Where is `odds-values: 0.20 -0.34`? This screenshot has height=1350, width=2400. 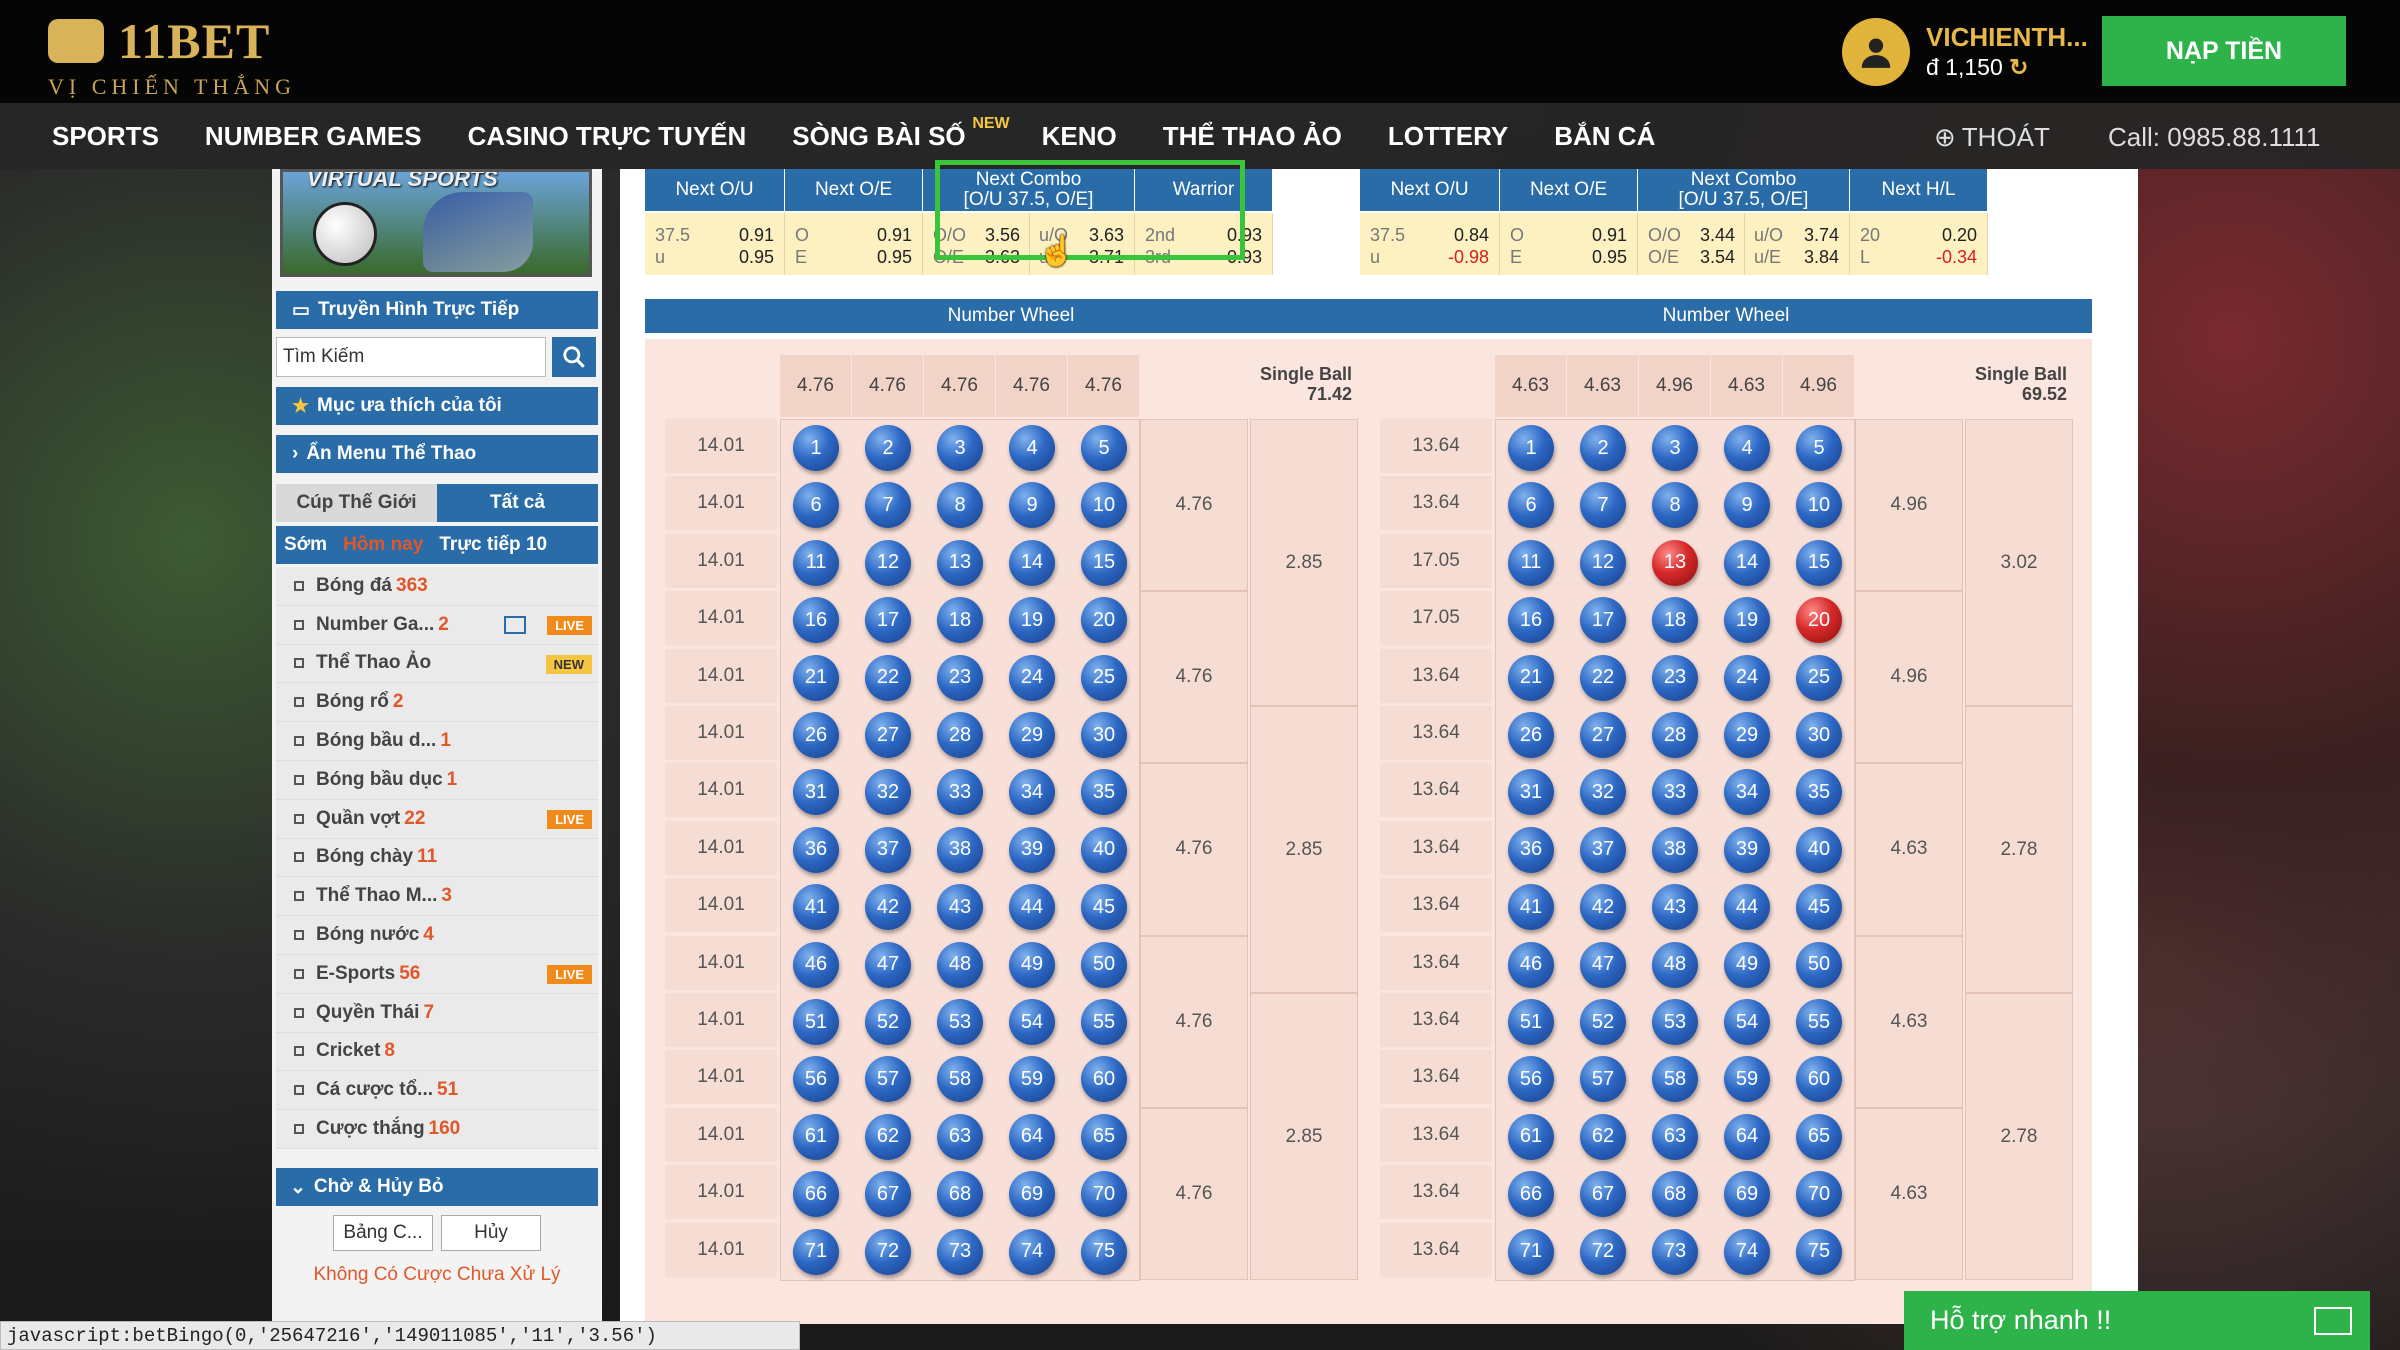 odds-values: 0.20 -0.34 is located at coordinates (1956, 246).